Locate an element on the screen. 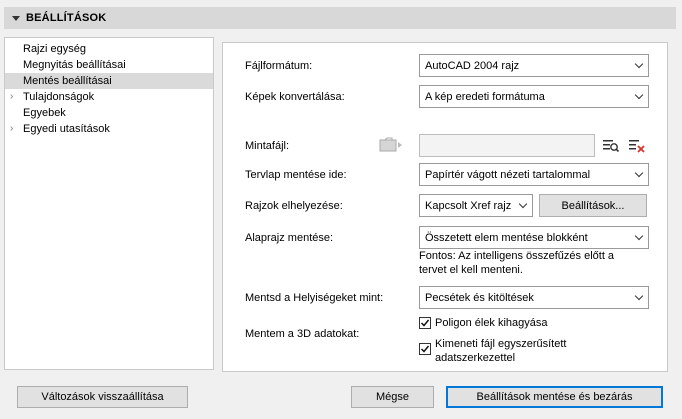 Image resolution: width=682 pixels, height=419 pixels. image-convert-select: A kép eredeti formátuma is located at coordinates (534, 96).